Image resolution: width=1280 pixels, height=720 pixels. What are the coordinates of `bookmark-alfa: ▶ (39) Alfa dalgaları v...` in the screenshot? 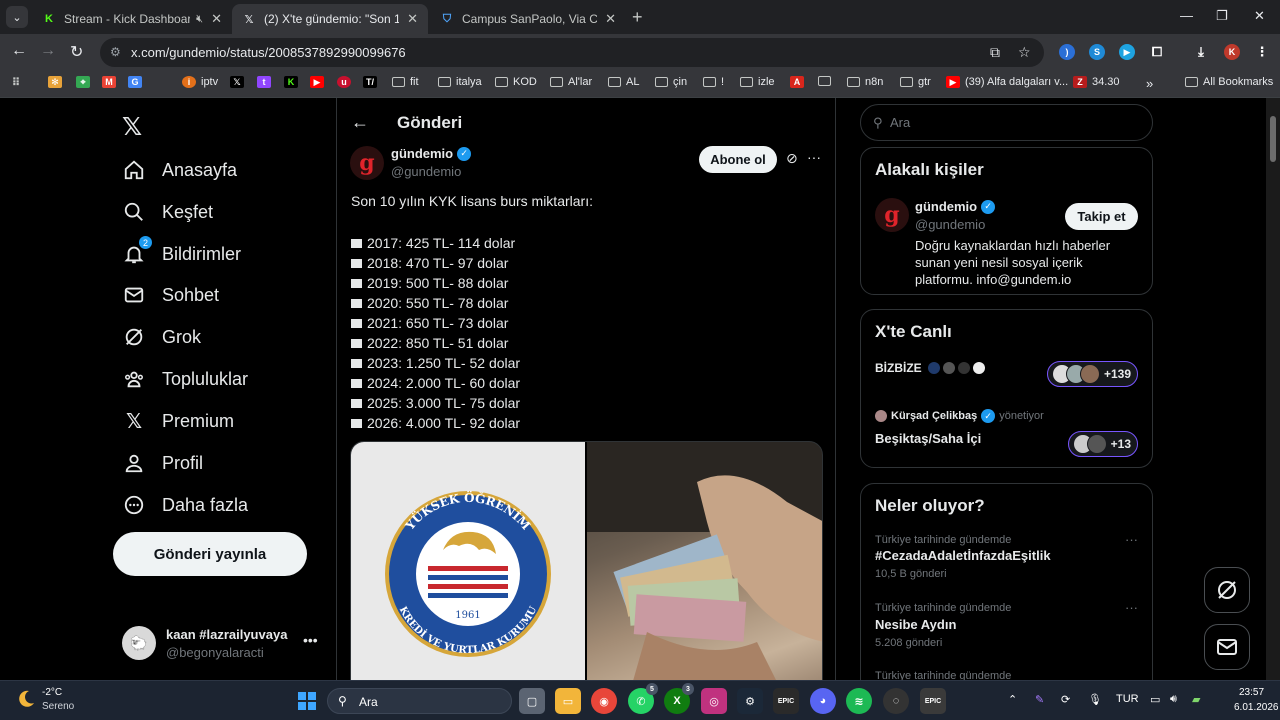 It's located at (1007, 82).